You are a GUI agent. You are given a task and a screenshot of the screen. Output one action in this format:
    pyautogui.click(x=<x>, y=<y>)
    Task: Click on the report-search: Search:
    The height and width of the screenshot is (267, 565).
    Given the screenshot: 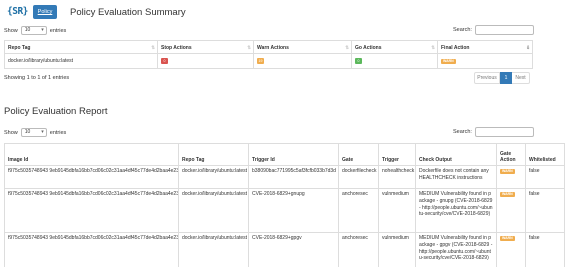 What is the action you would take?
    pyautogui.click(x=493, y=132)
    